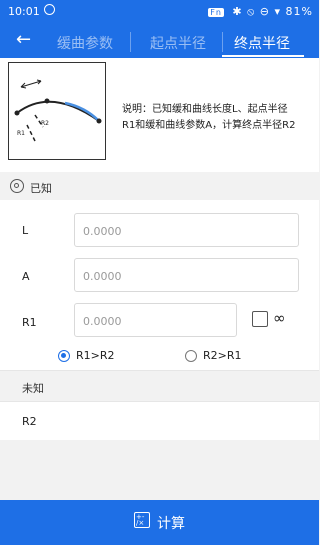 This screenshot has height=545, width=320. What do you see at coordinates (25, 230) in the screenshot?
I see `field-label-l: L` at bounding box center [25, 230].